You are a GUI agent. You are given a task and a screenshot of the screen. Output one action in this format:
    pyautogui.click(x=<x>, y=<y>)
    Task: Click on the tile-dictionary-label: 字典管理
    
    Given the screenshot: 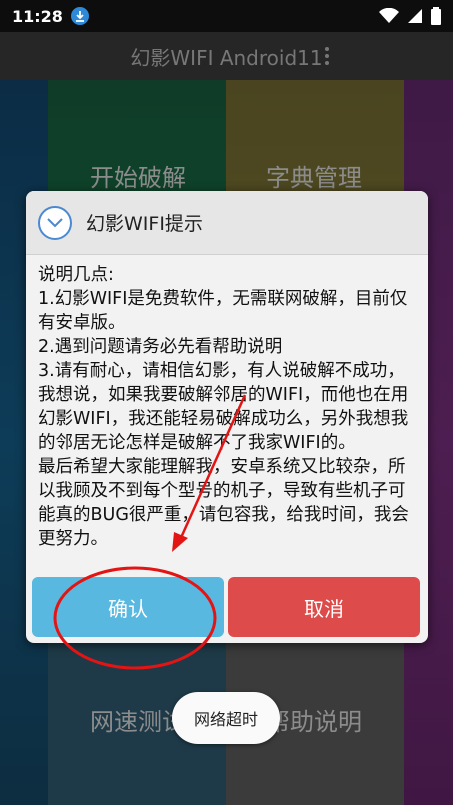 What is the action you would take?
    pyautogui.click(x=314, y=178)
    